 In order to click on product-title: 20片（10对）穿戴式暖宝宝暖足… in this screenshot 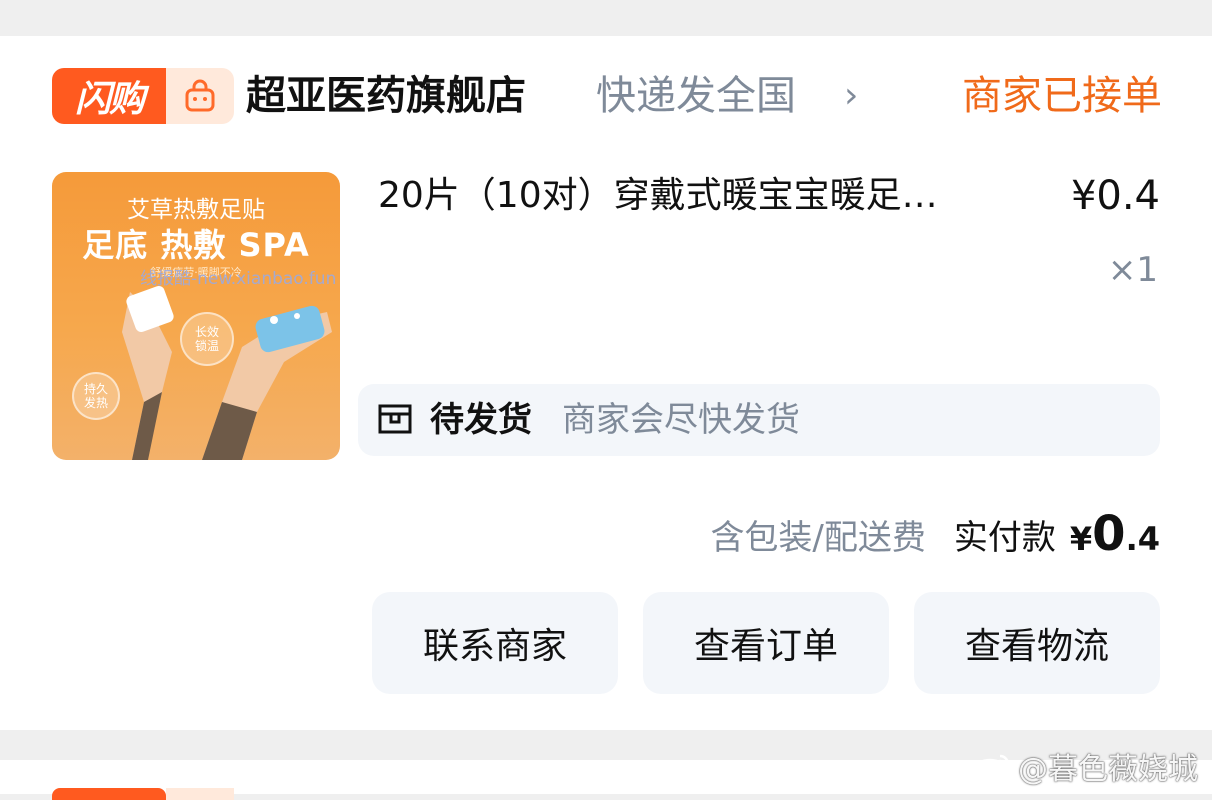, I will do `click(698, 196)`.